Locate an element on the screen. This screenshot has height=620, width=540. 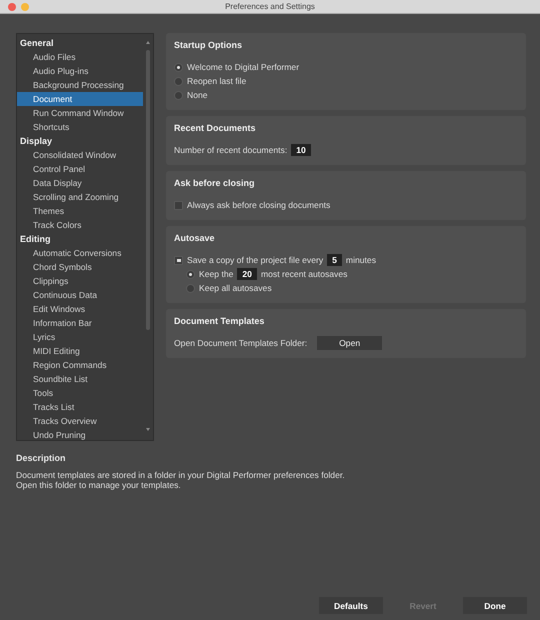
option-label: Keep the is located at coordinates (216, 274).